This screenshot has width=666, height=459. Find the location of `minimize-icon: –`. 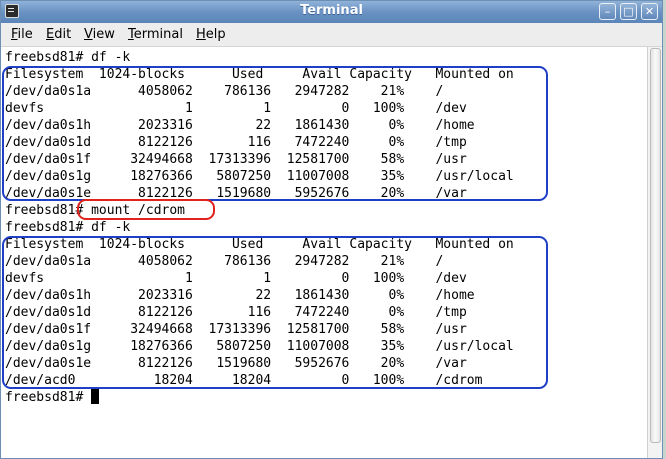

minimize-icon: – is located at coordinates (607, 11).